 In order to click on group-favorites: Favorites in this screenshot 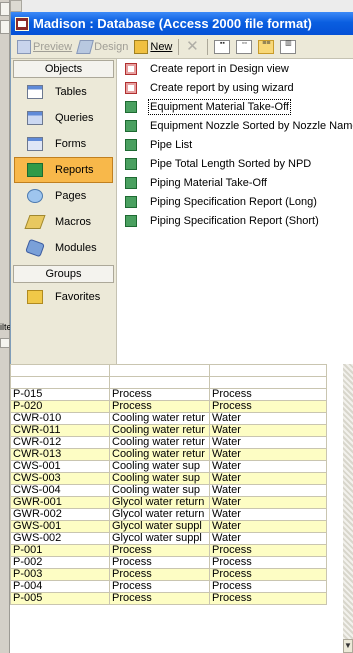, I will do `click(63, 297)`.